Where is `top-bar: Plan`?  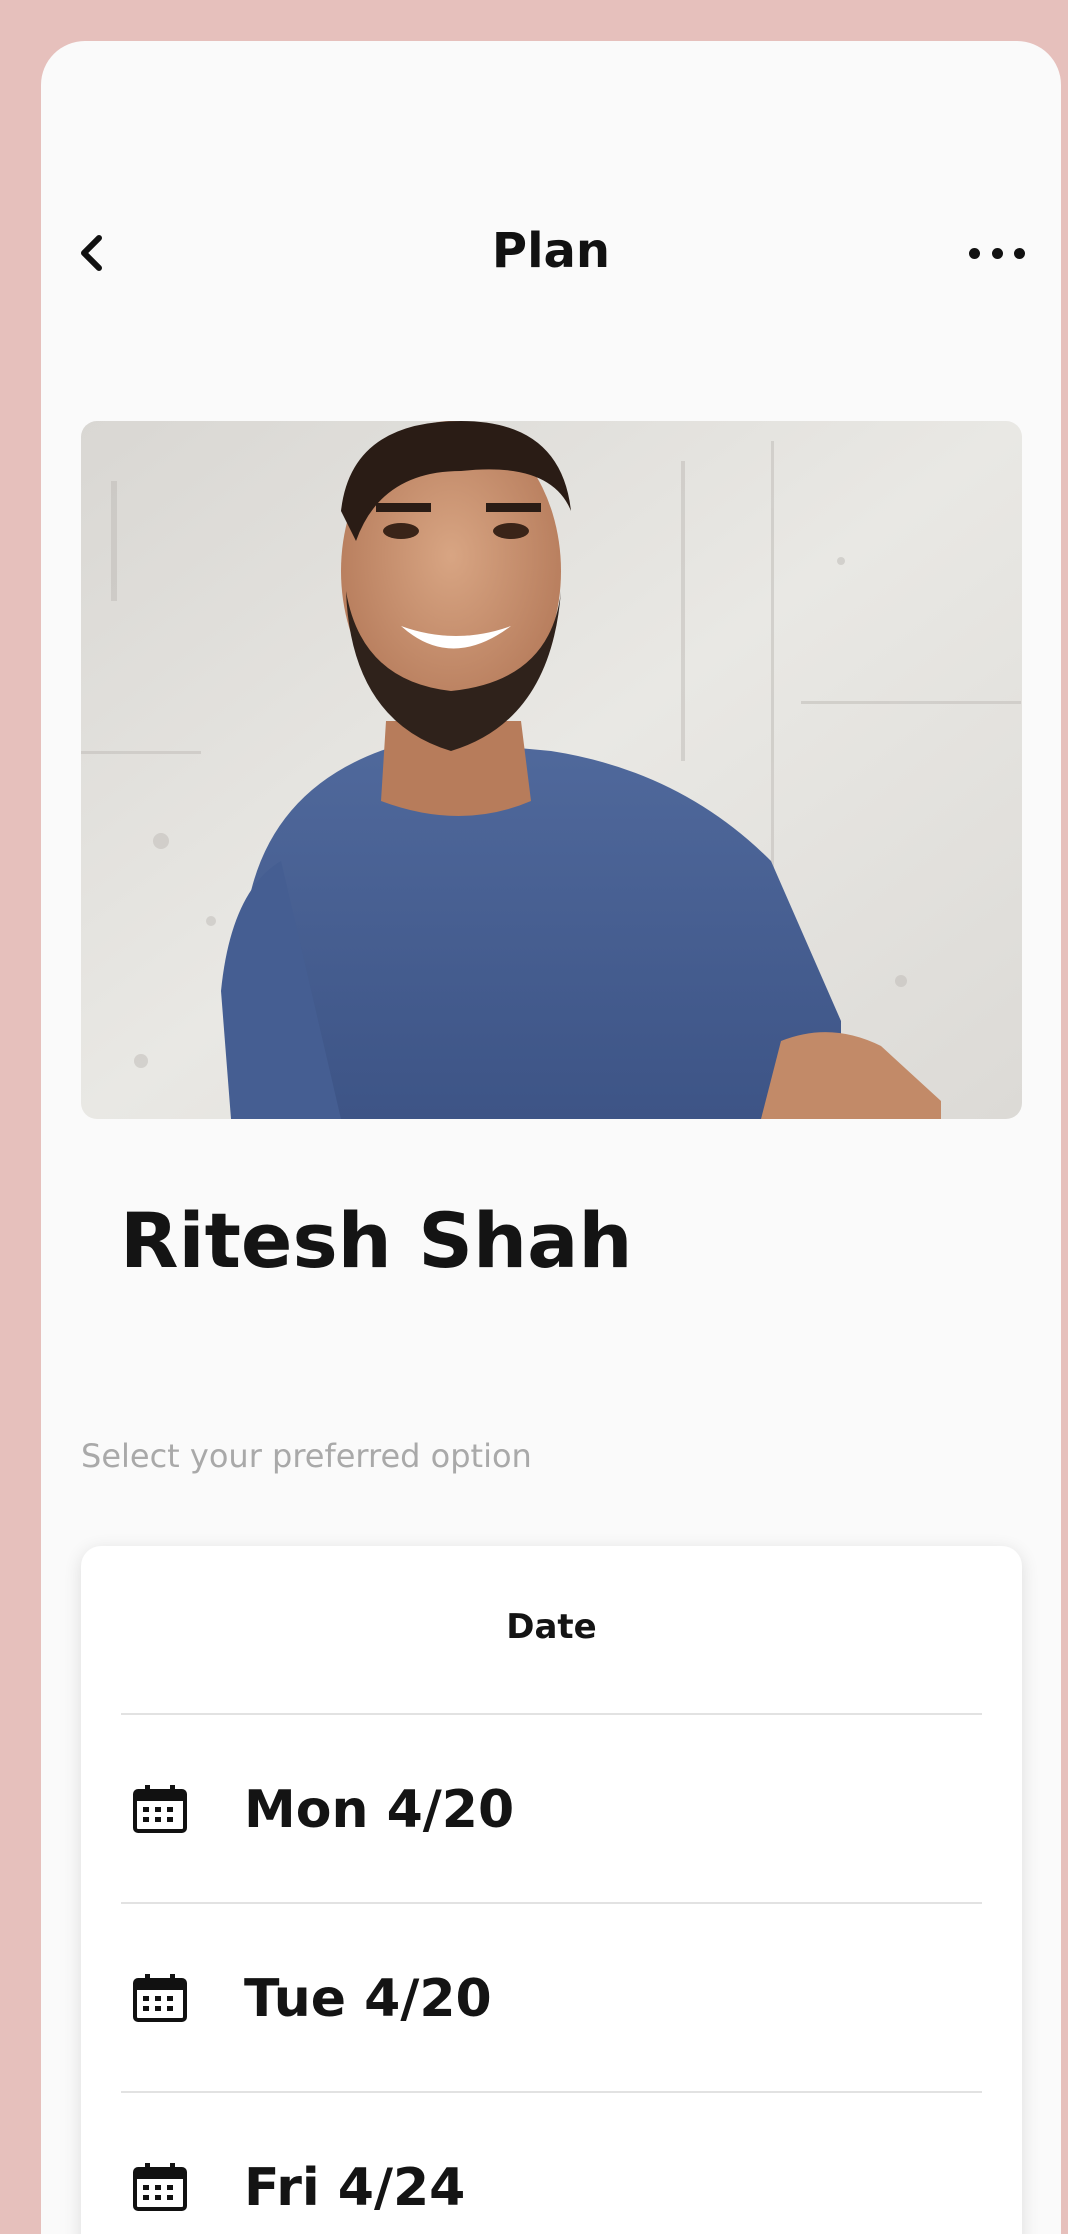
top-bar: Plan is located at coordinates (551, 251).